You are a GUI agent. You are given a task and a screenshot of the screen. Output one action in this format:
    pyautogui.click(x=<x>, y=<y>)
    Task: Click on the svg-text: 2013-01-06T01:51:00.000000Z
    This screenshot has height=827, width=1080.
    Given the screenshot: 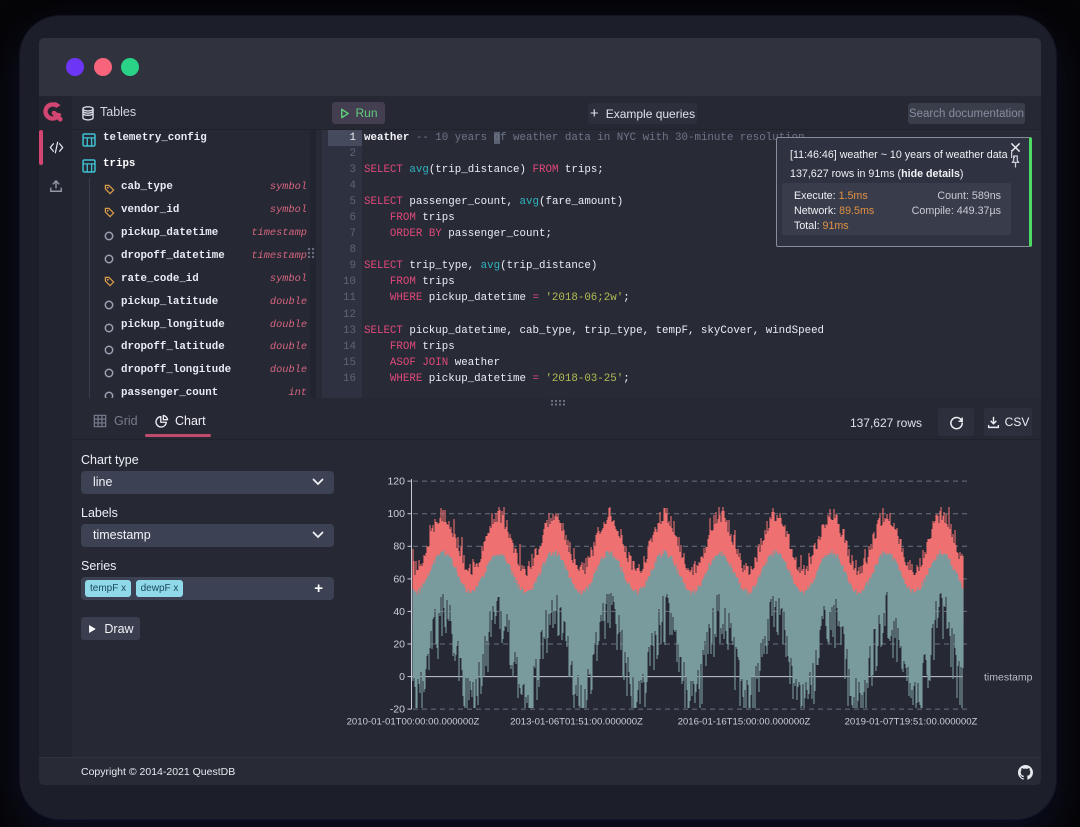 What is the action you would take?
    pyautogui.click(x=576, y=722)
    